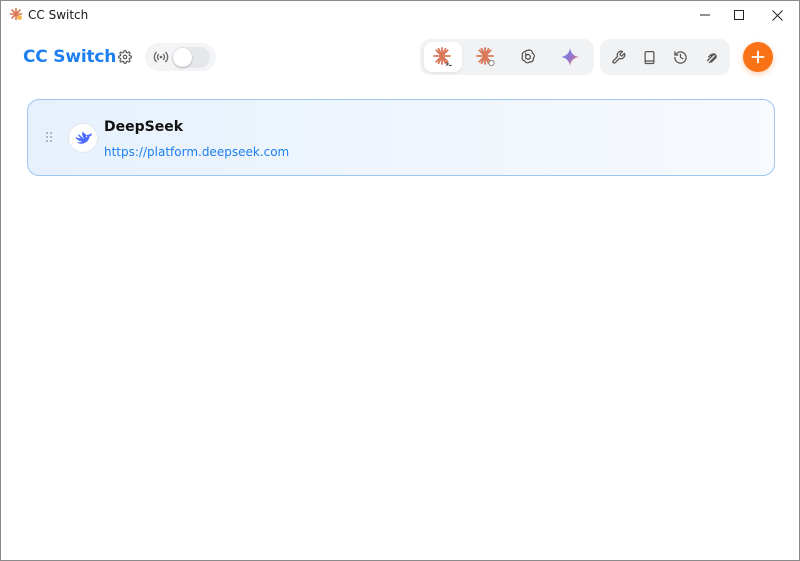  I want to click on tools-toolbar, so click(665, 57).